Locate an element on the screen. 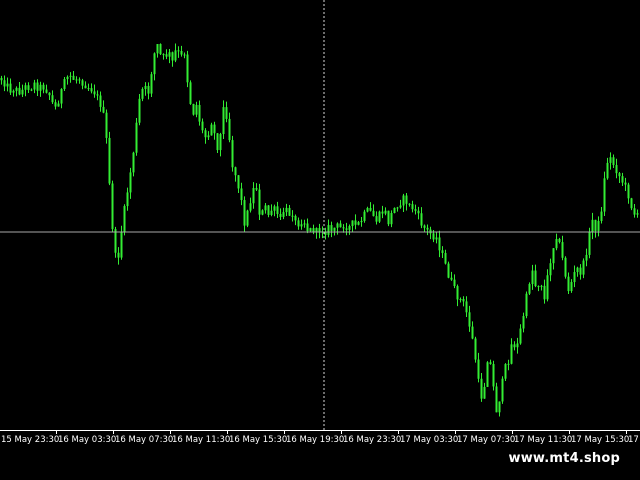 The image size is (640, 480). x-tick-label: 16 May 03:30 is located at coordinates (87, 440).